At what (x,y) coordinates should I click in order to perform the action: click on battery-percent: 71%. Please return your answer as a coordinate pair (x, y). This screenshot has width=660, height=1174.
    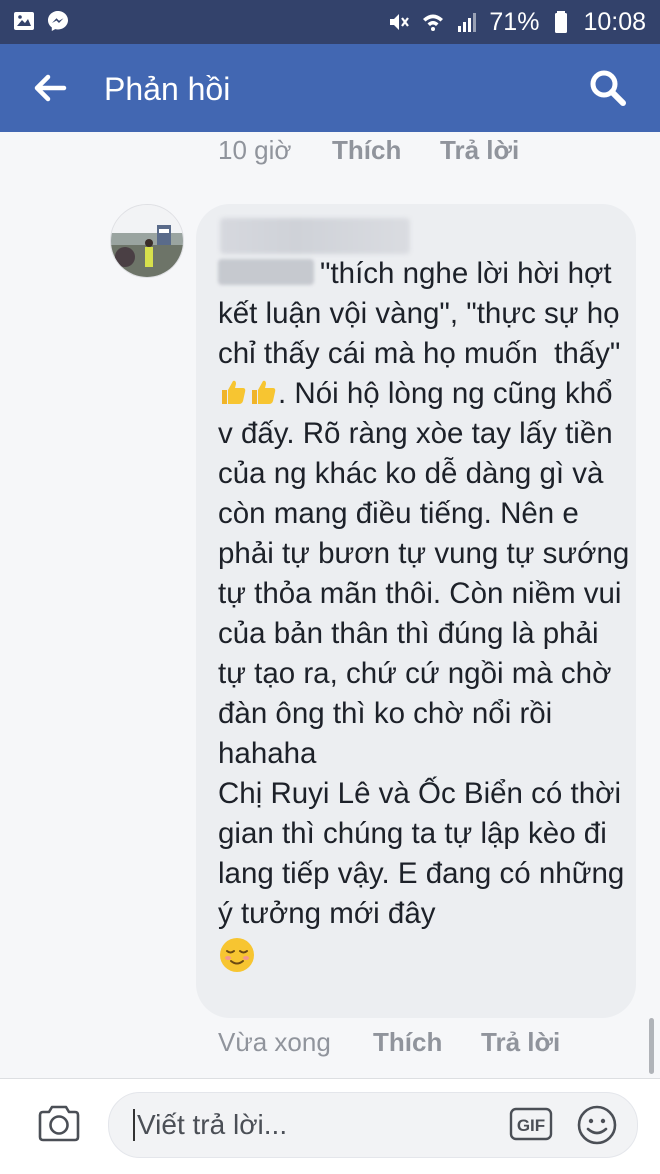
    Looking at the image, I should click on (514, 22).